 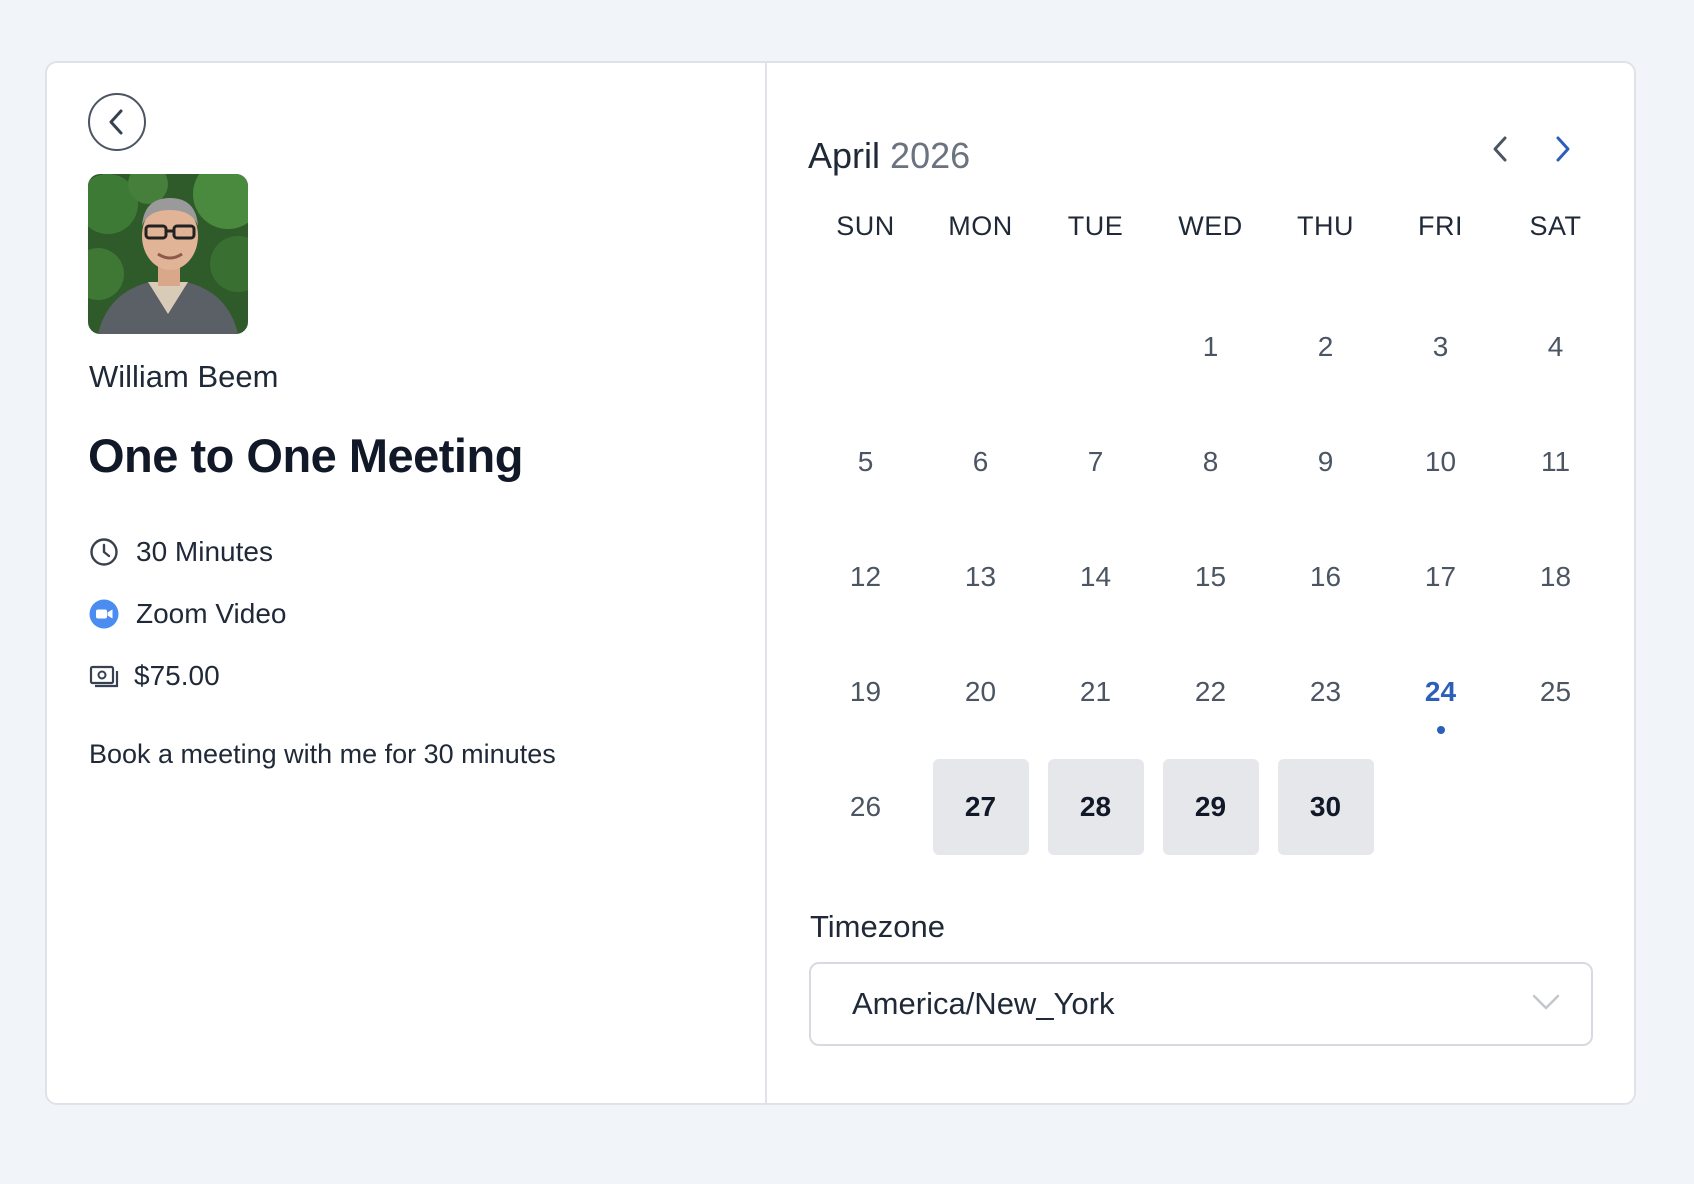 I want to click on month-title: April 2026, so click(x=889, y=156).